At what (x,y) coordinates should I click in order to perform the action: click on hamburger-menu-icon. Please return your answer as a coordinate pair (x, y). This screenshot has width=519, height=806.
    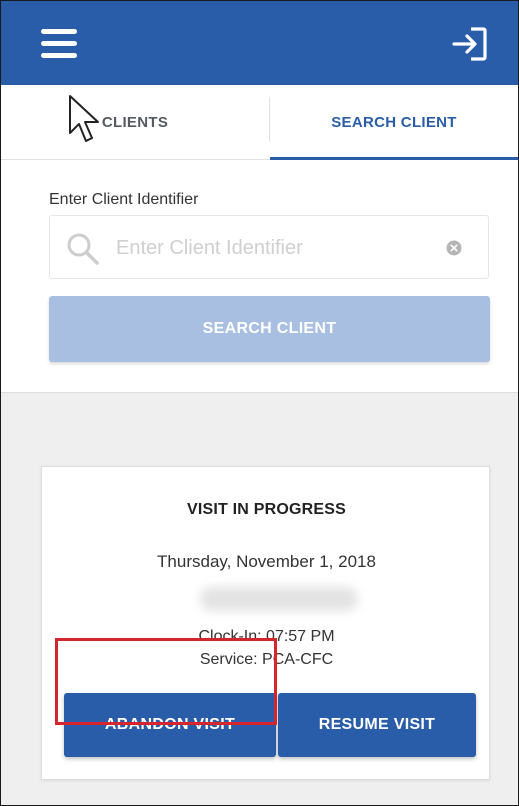
    Looking at the image, I should click on (59, 43).